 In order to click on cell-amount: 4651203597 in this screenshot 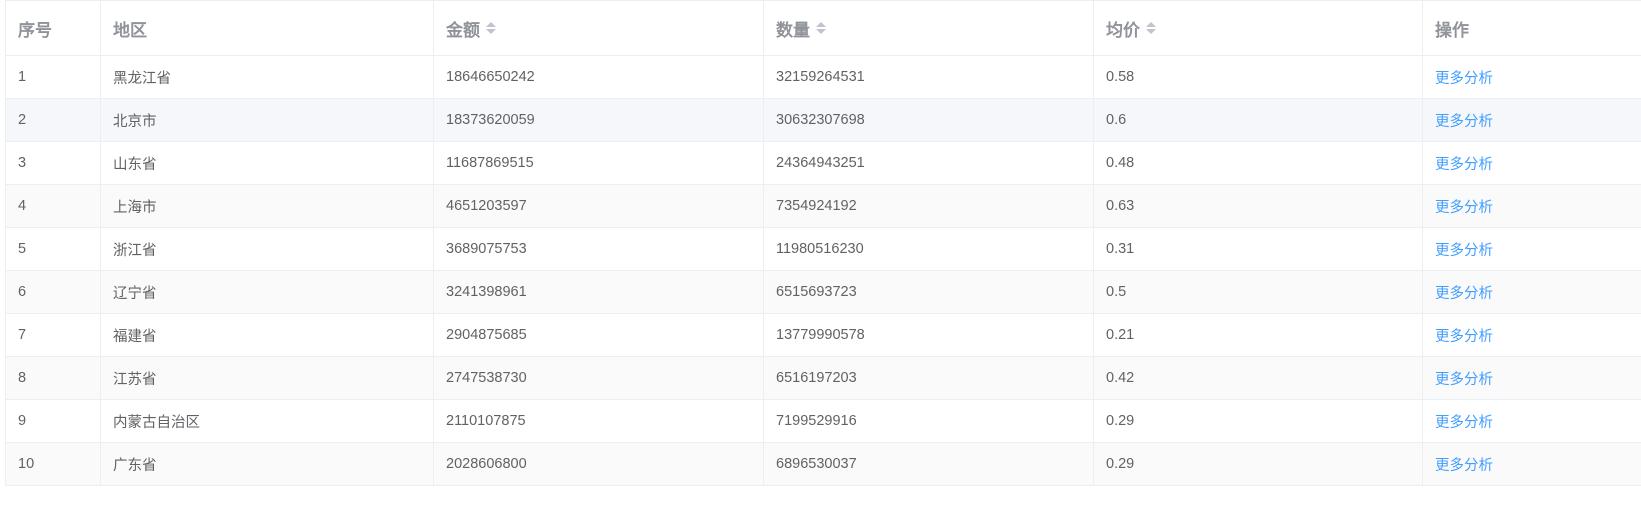, I will do `click(598, 206)`.